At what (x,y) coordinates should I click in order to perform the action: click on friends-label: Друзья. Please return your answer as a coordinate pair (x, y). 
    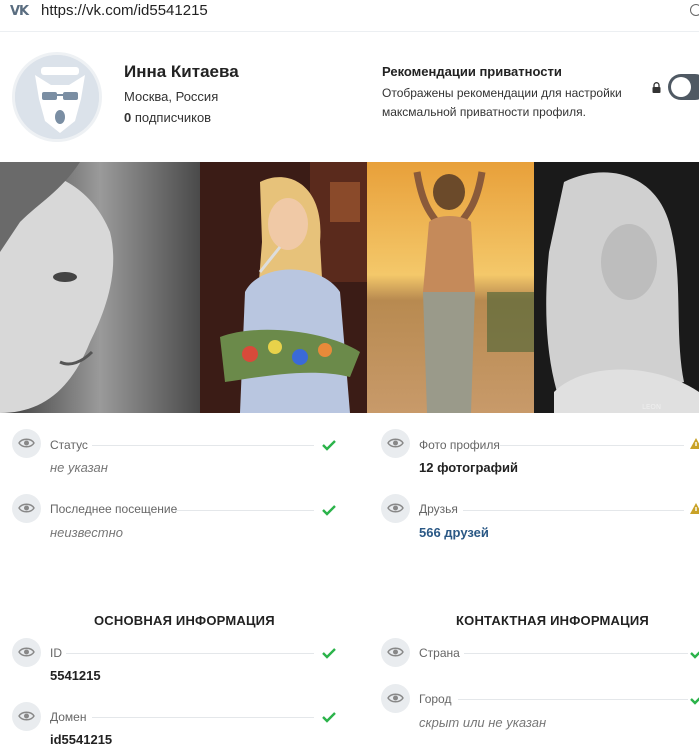
    Looking at the image, I should click on (438, 509).